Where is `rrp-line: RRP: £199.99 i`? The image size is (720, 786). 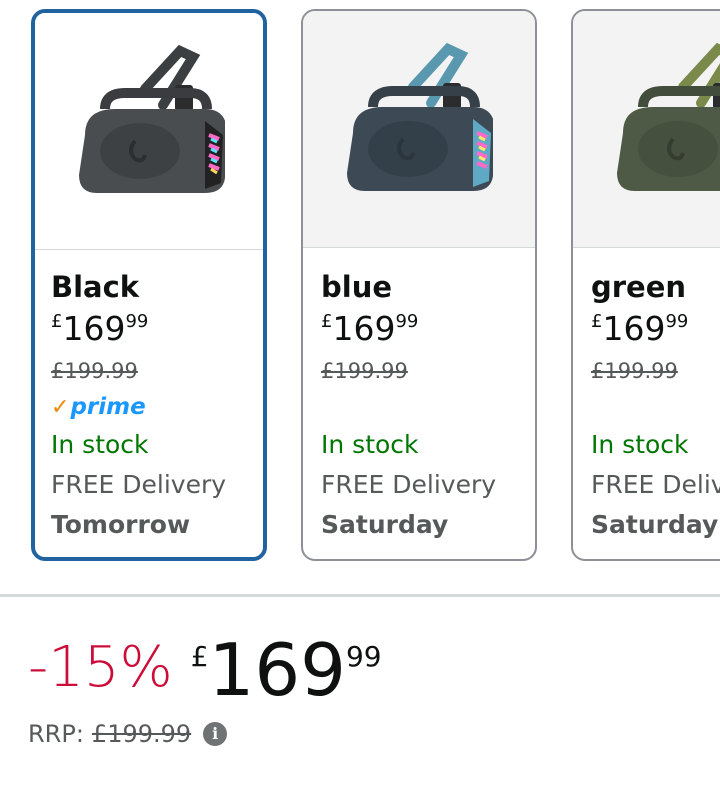
rrp-line: RRP: £199.99 i is located at coordinates (128, 734).